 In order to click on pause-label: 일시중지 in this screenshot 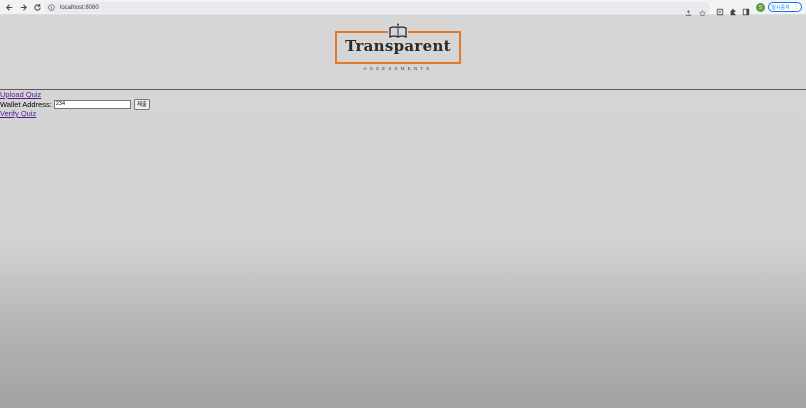, I will do `click(780, 7)`.